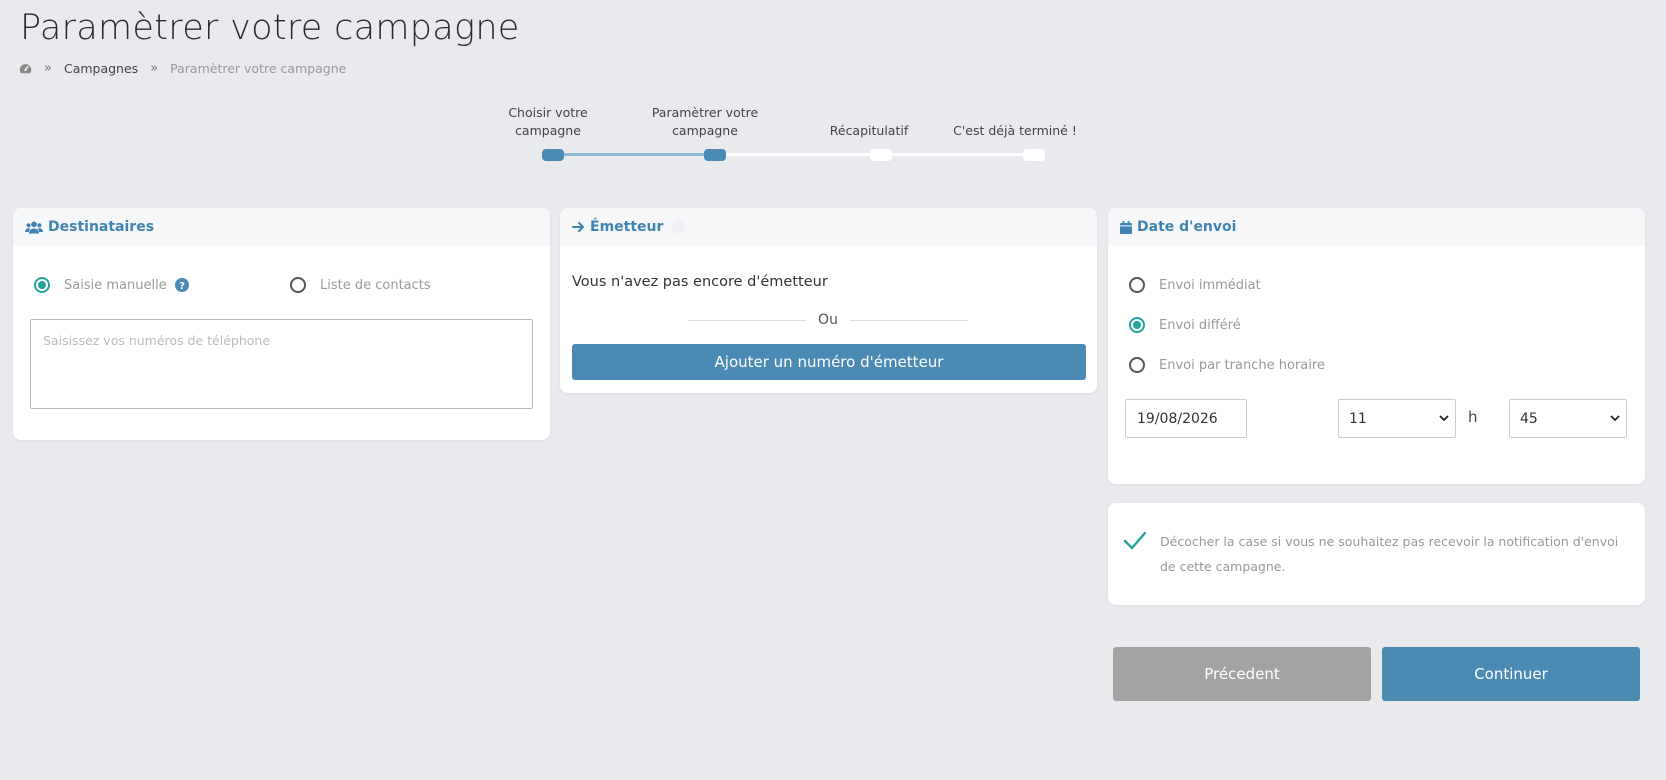 This screenshot has height=780, width=1666. I want to click on step-dot-settings, so click(715, 155).